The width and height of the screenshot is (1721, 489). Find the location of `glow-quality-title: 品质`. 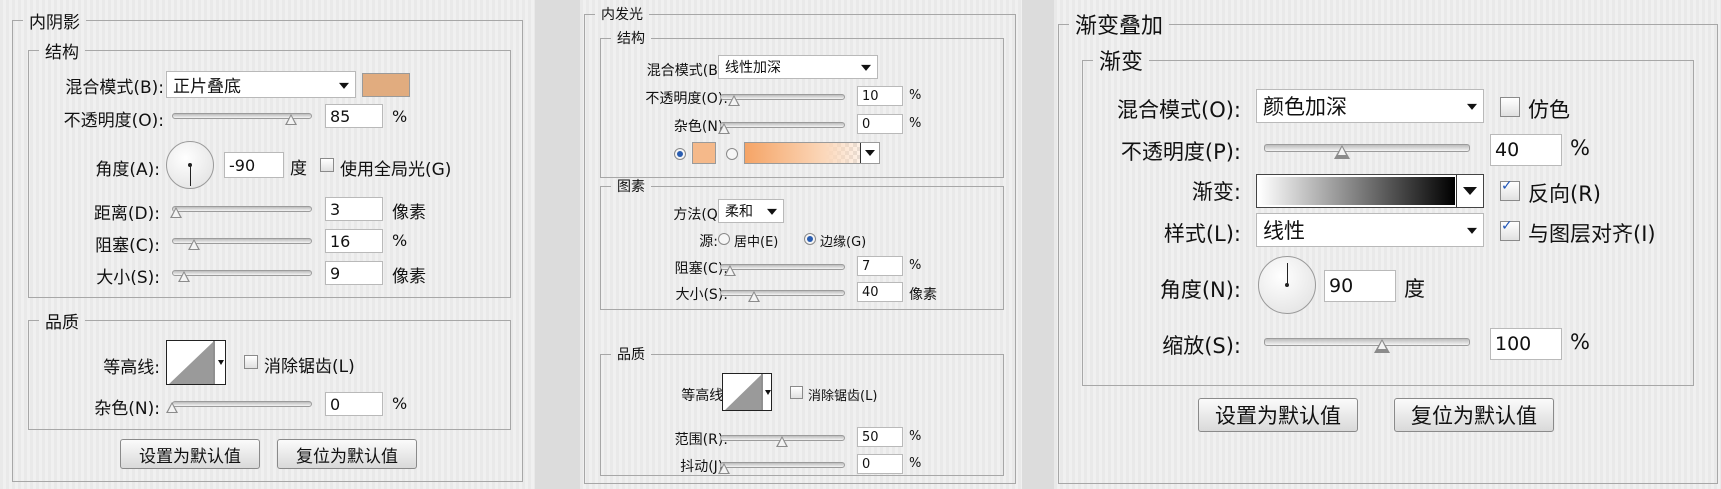

glow-quality-title: 品质 is located at coordinates (631, 355).